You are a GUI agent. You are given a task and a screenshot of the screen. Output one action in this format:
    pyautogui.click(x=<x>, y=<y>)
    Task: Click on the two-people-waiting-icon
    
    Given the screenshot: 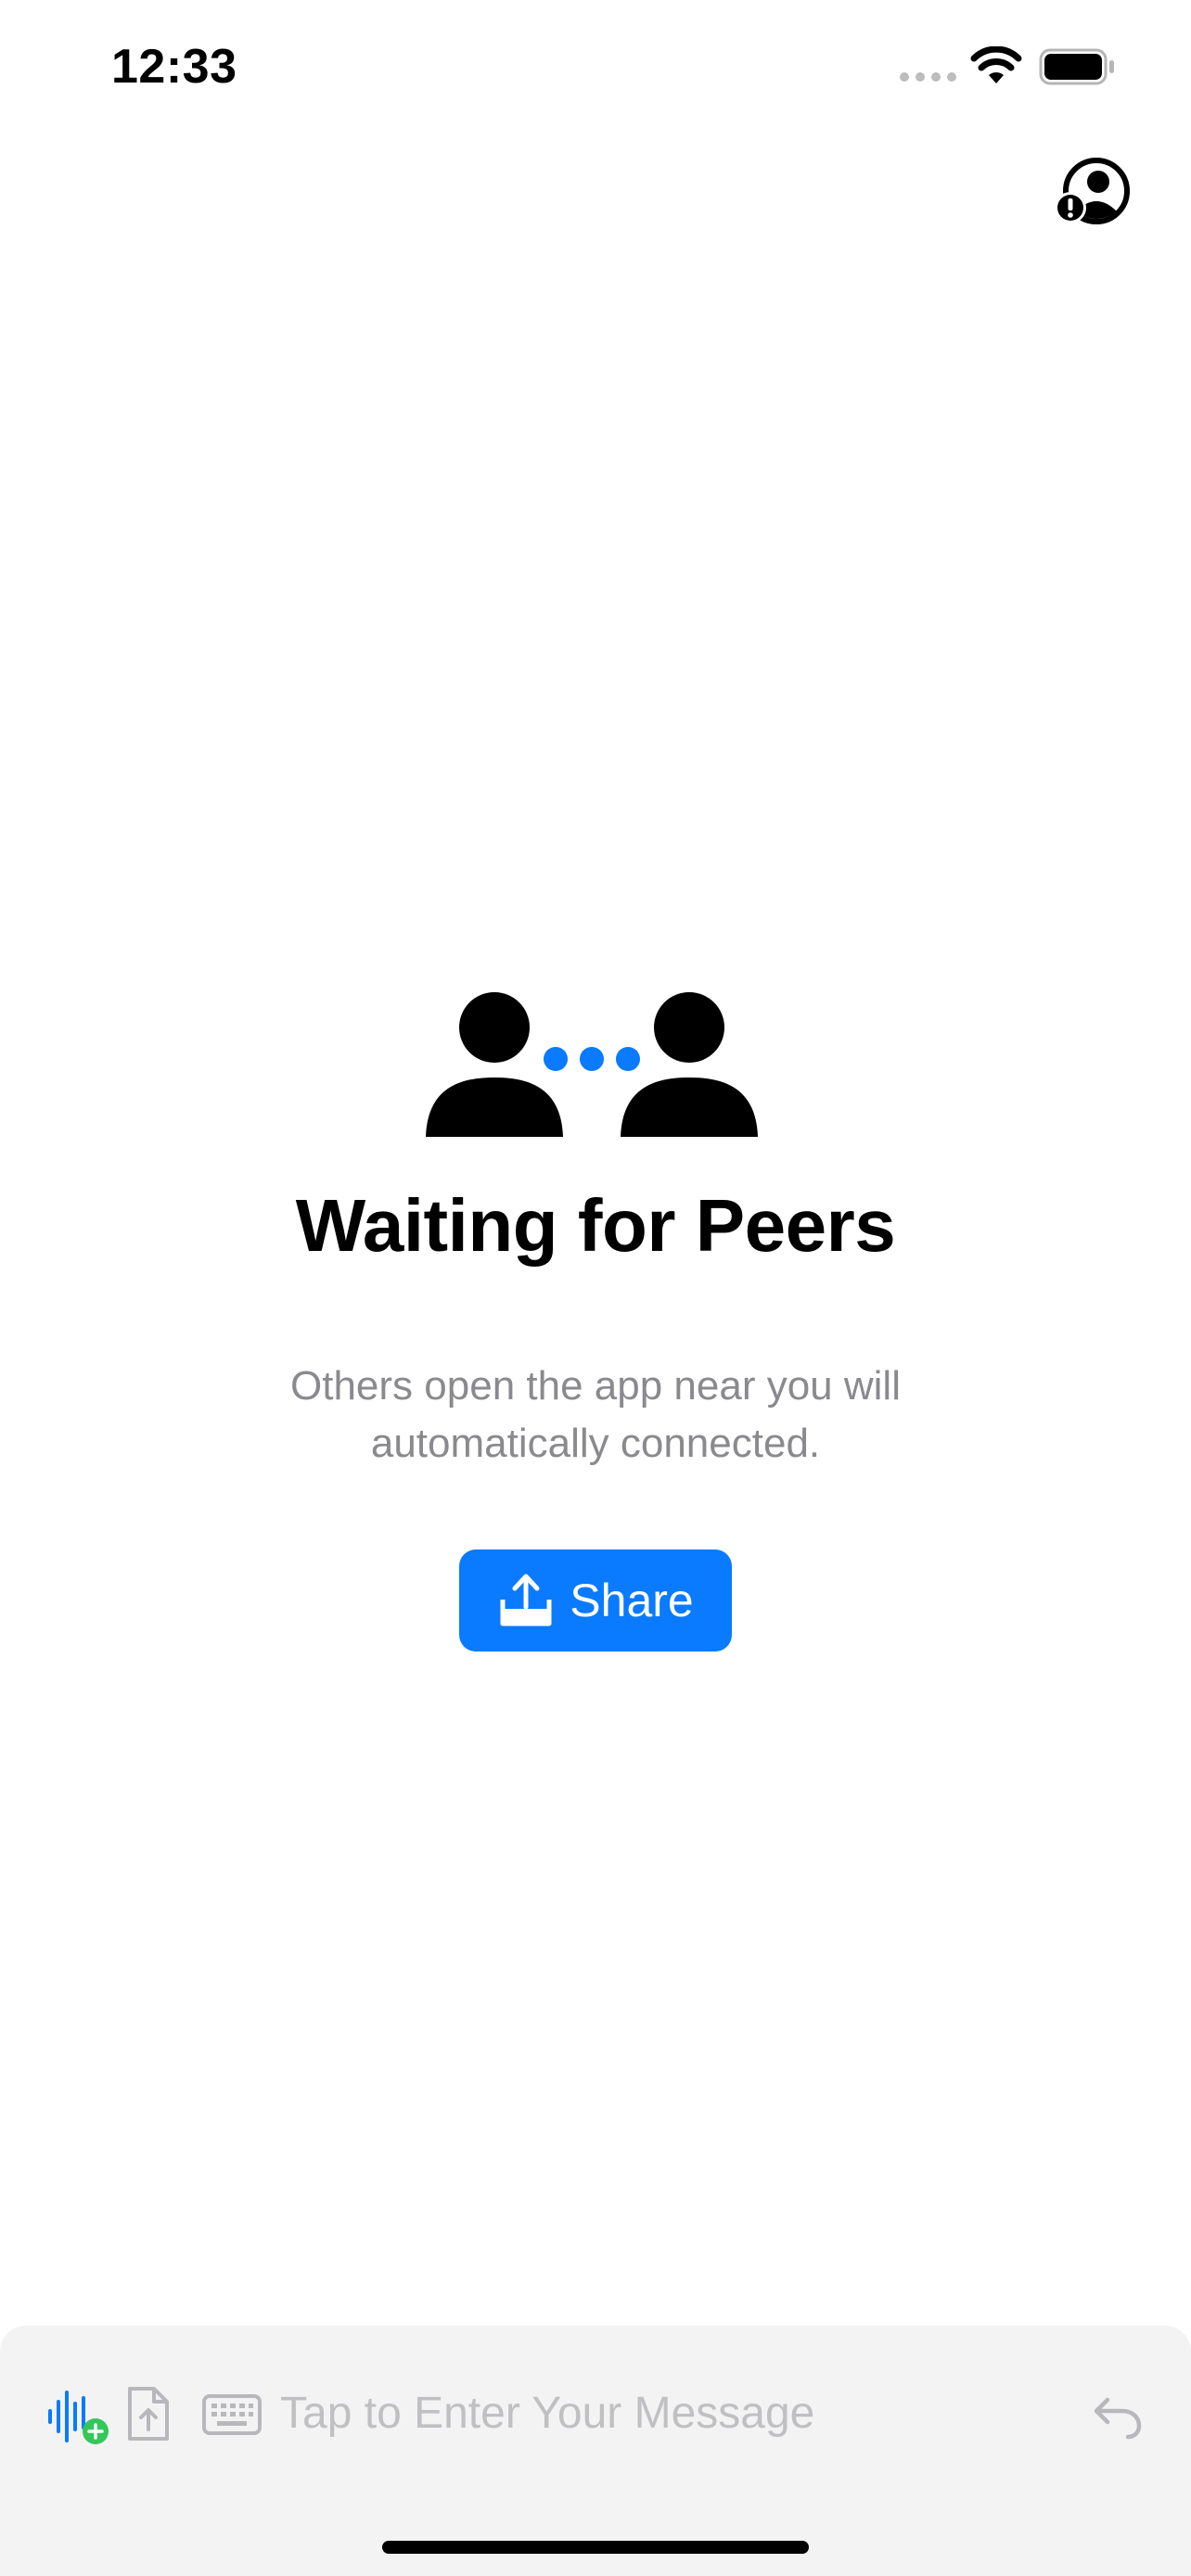 What is the action you would take?
    pyautogui.click(x=592, y=1064)
    